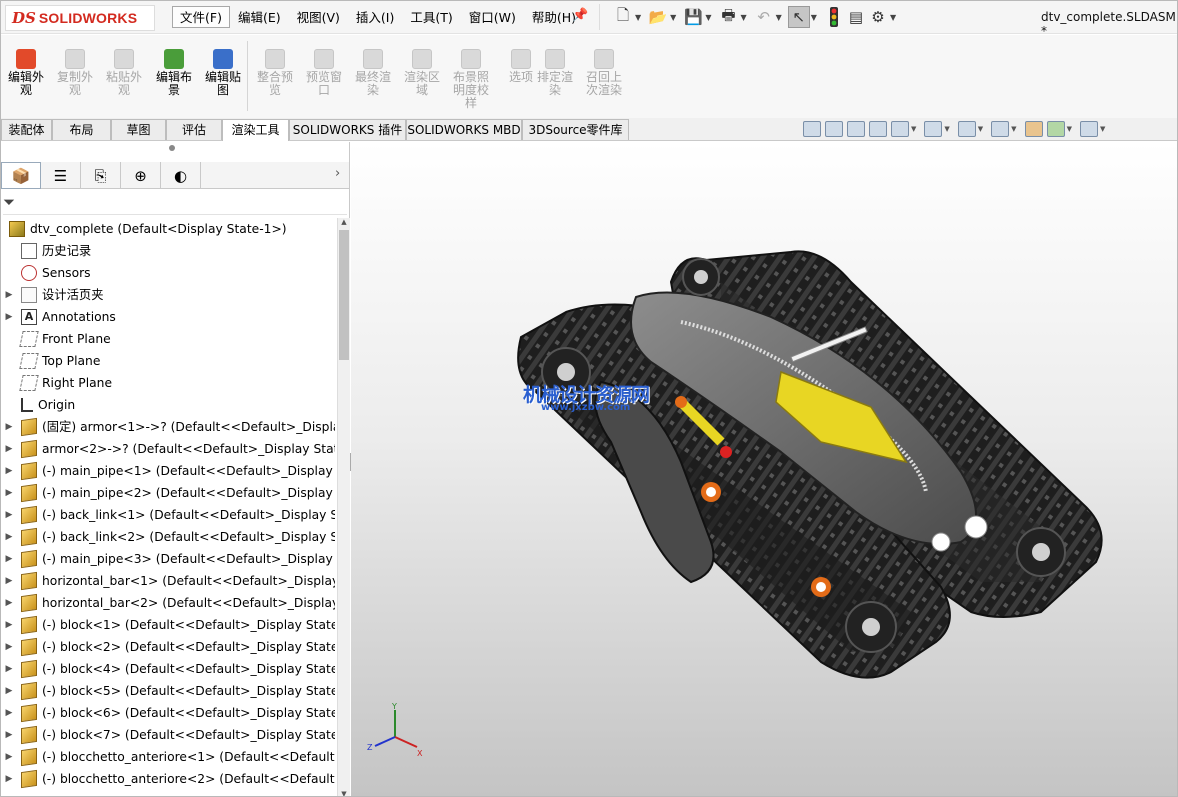  Describe the element at coordinates (492, 17) in the screenshot. I see `menu-item-5: 窗口(W)` at that location.